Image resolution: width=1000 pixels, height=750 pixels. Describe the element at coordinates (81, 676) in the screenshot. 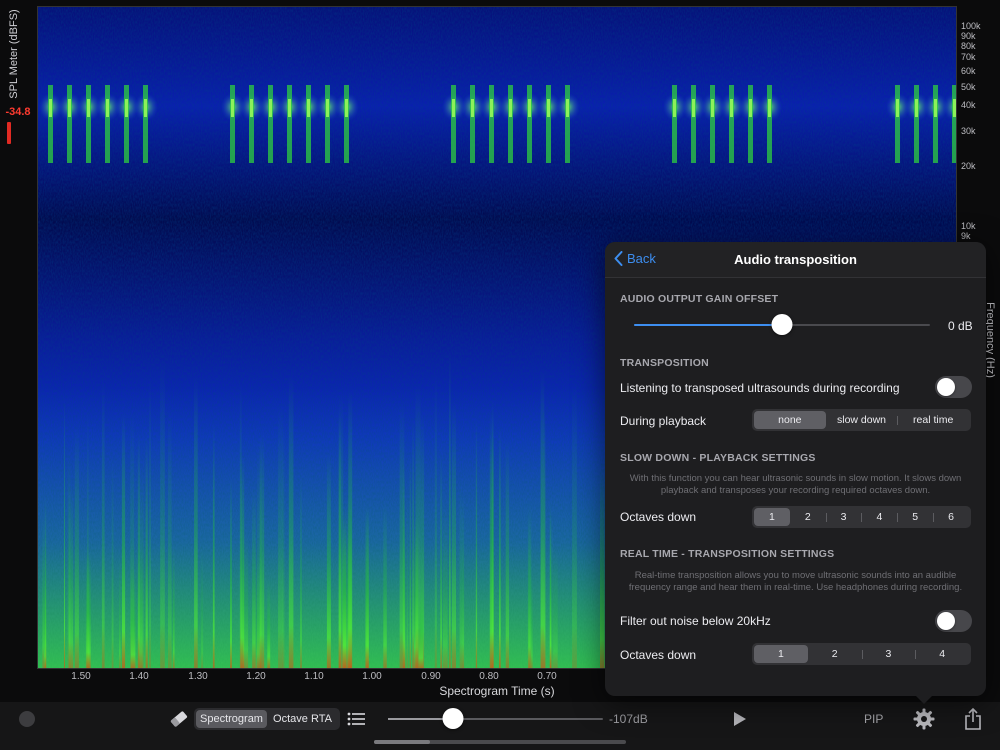

I see `time-tick: 1.50` at that location.